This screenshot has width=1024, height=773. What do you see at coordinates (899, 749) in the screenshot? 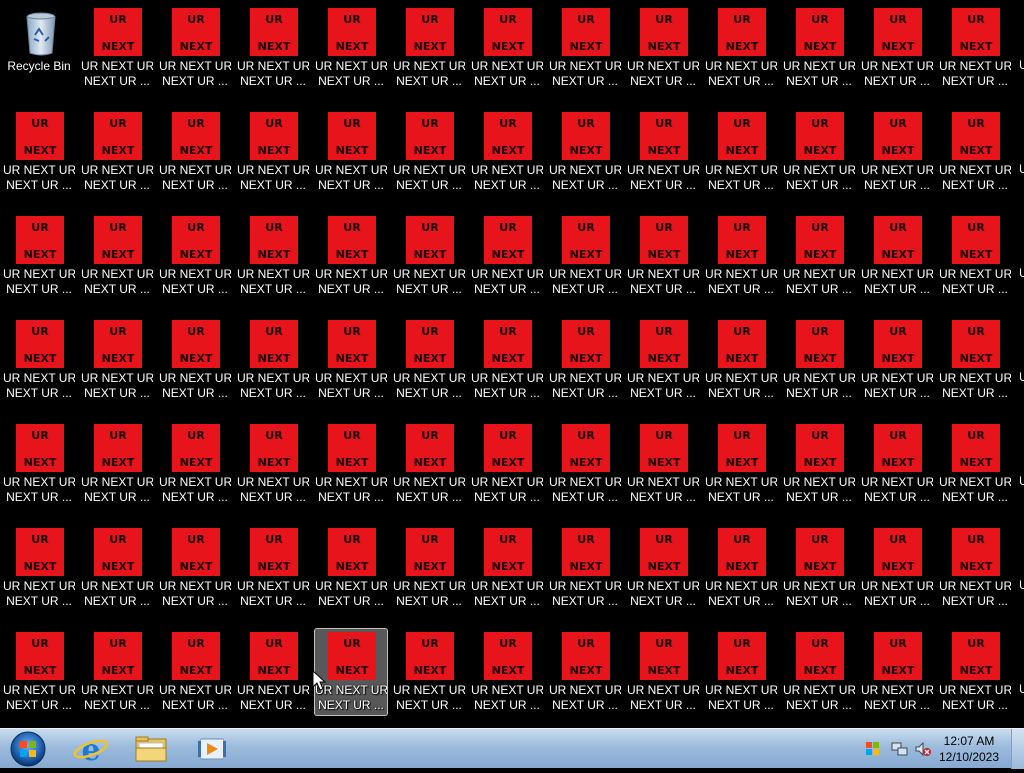
I see `network-icon` at bounding box center [899, 749].